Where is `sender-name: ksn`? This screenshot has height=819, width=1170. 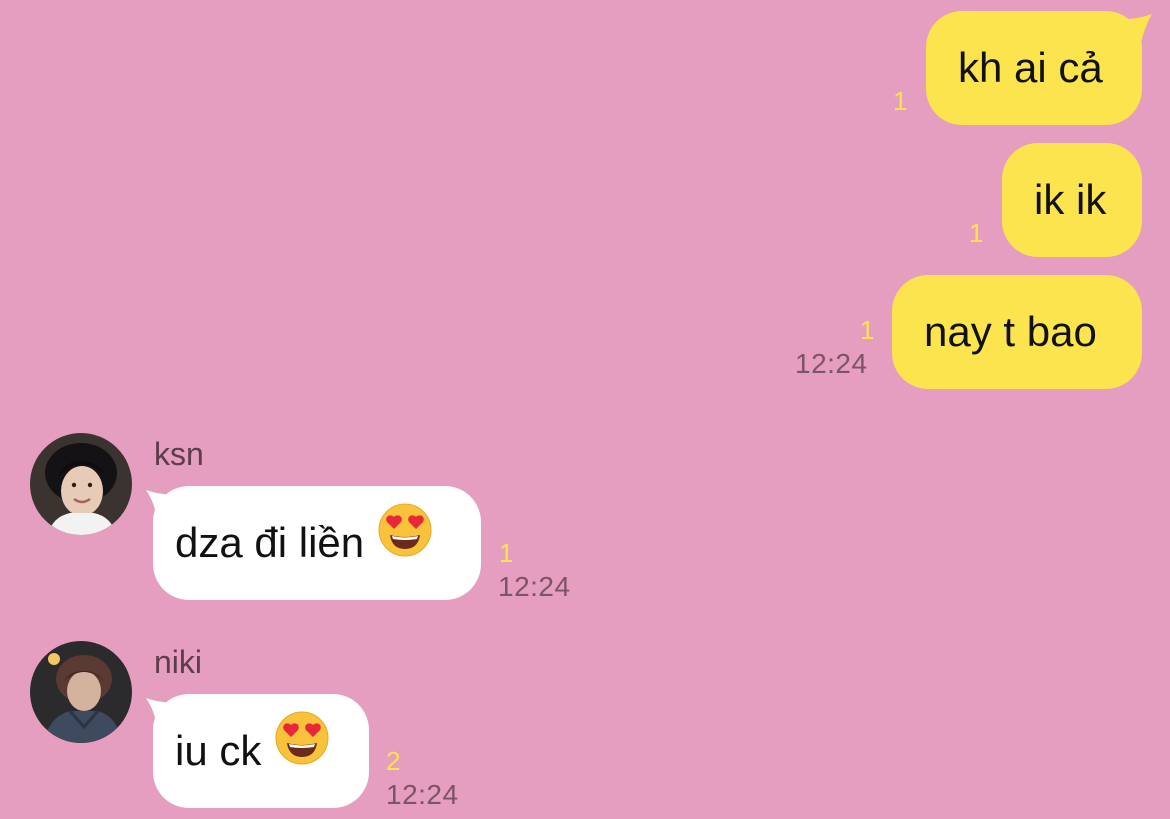
sender-name: ksn is located at coordinates (179, 454).